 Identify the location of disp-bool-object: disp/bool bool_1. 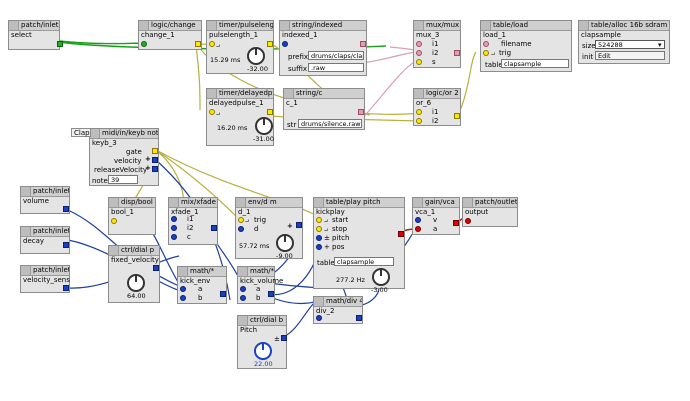
(132, 216).